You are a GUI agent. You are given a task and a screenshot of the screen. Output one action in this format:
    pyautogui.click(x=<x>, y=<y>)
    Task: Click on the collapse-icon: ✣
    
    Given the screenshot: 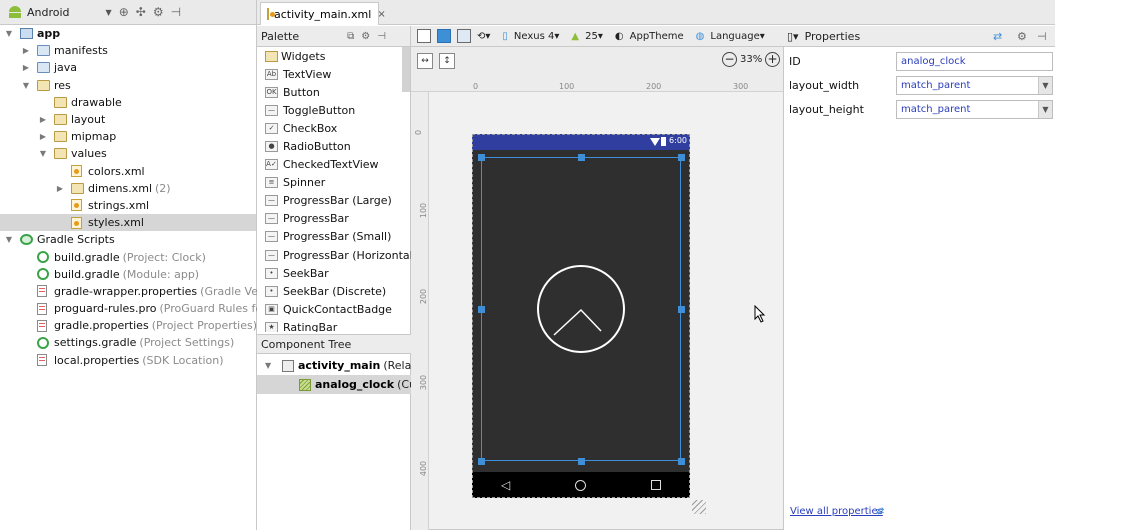 What is the action you would take?
    pyautogui.click(x=141, y=12)
    